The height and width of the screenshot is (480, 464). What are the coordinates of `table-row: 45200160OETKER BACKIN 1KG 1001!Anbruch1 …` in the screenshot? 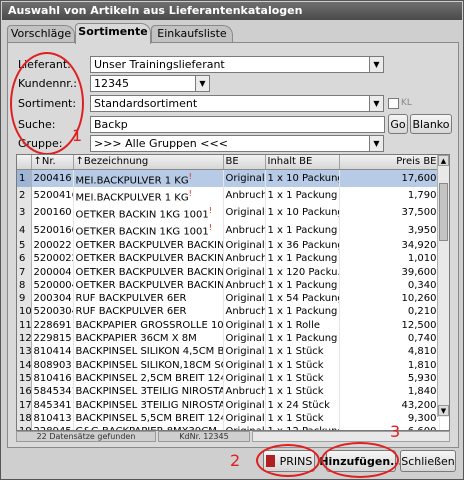 It's located at (228, 230).